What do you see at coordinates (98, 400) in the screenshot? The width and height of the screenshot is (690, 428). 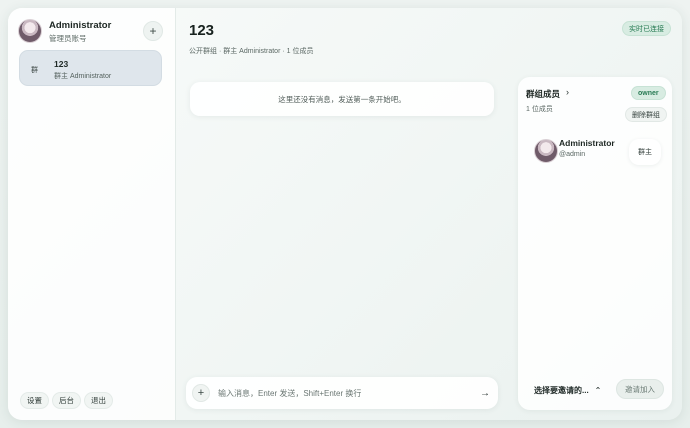 I see `logout-button: 退出` at bounding box center [98, 400].